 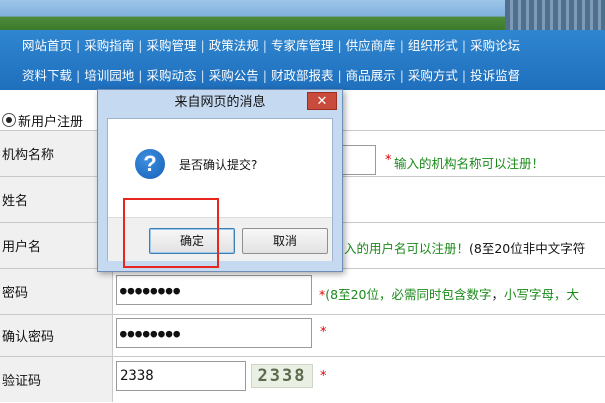 I want to click on nav-item-complaints: 投诉监督, so click(x=495, y=75).